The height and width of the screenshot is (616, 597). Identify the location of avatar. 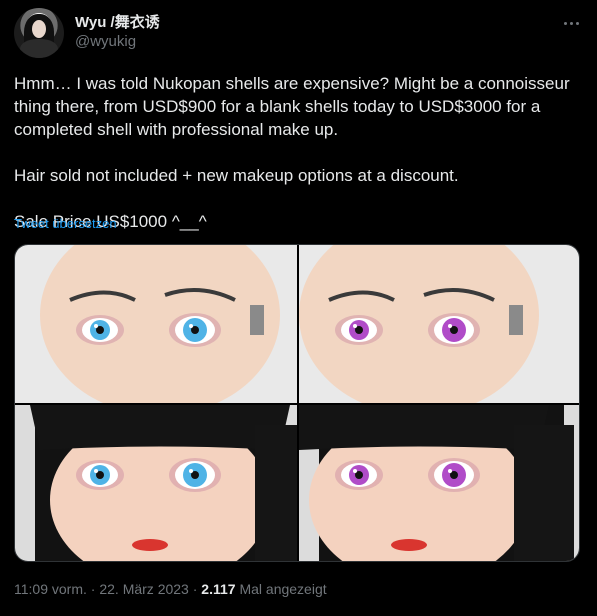
(39, 33).